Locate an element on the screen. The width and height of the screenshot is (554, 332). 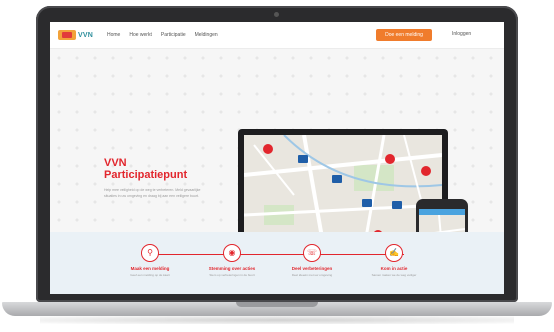
chat-icon: ☏ is located at coordinates (312, 253).